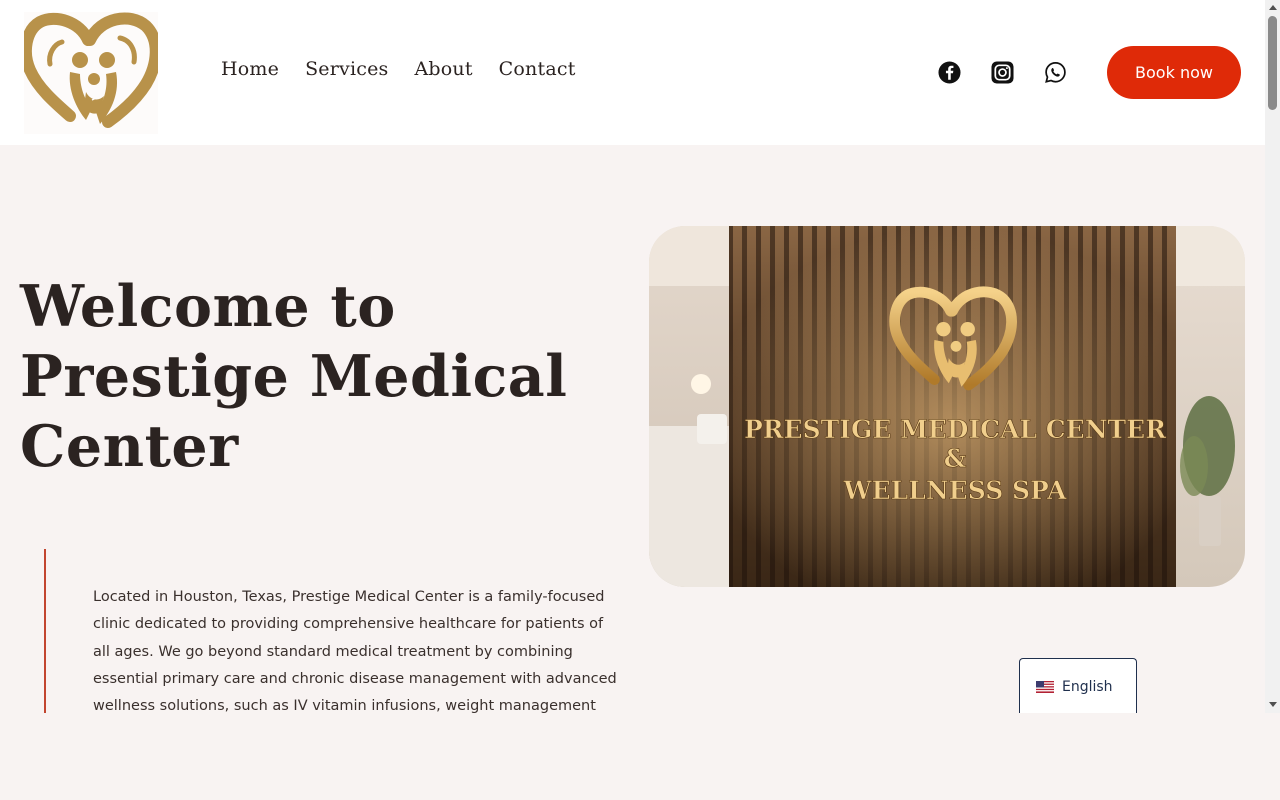 Image resolution: width=1280 pixels, height=800 pixels. I want to click on nav-contact-link: Contact, so click(537, 69).